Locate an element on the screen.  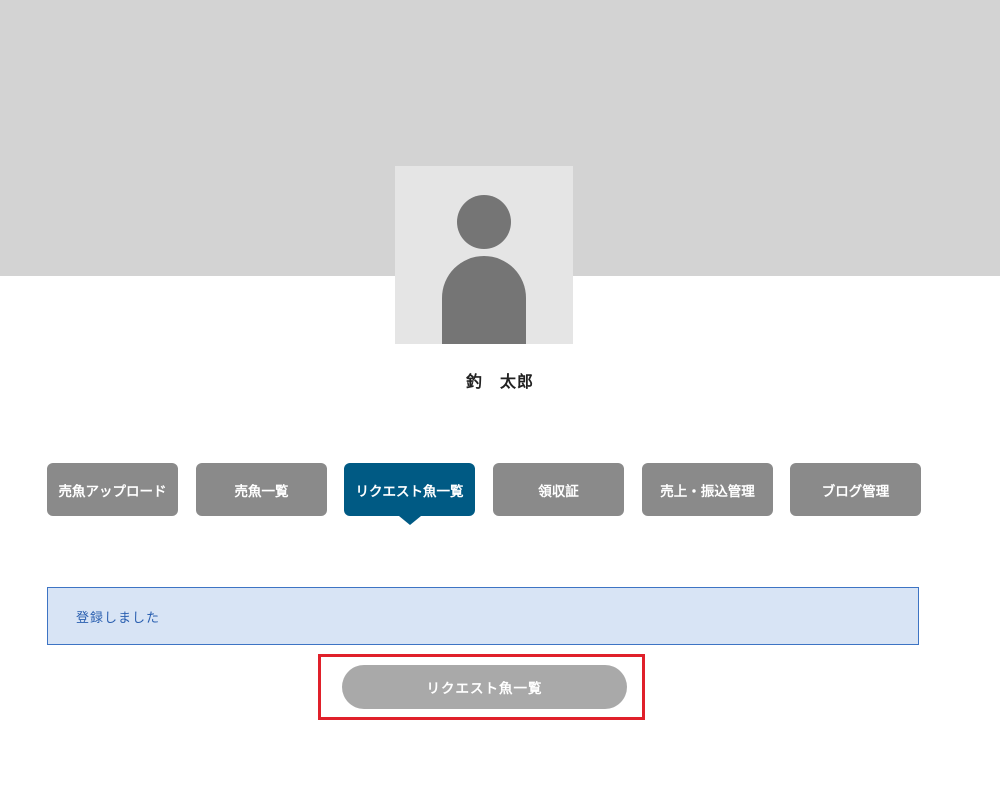
tab-fish-upload: 売魚アップロード is located at coordinates (112, 489).